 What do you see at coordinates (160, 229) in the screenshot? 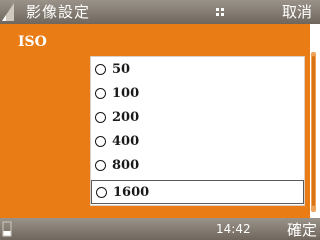
I see `bottom-bar: 14:42 確定` at bounding box center [160, 229].